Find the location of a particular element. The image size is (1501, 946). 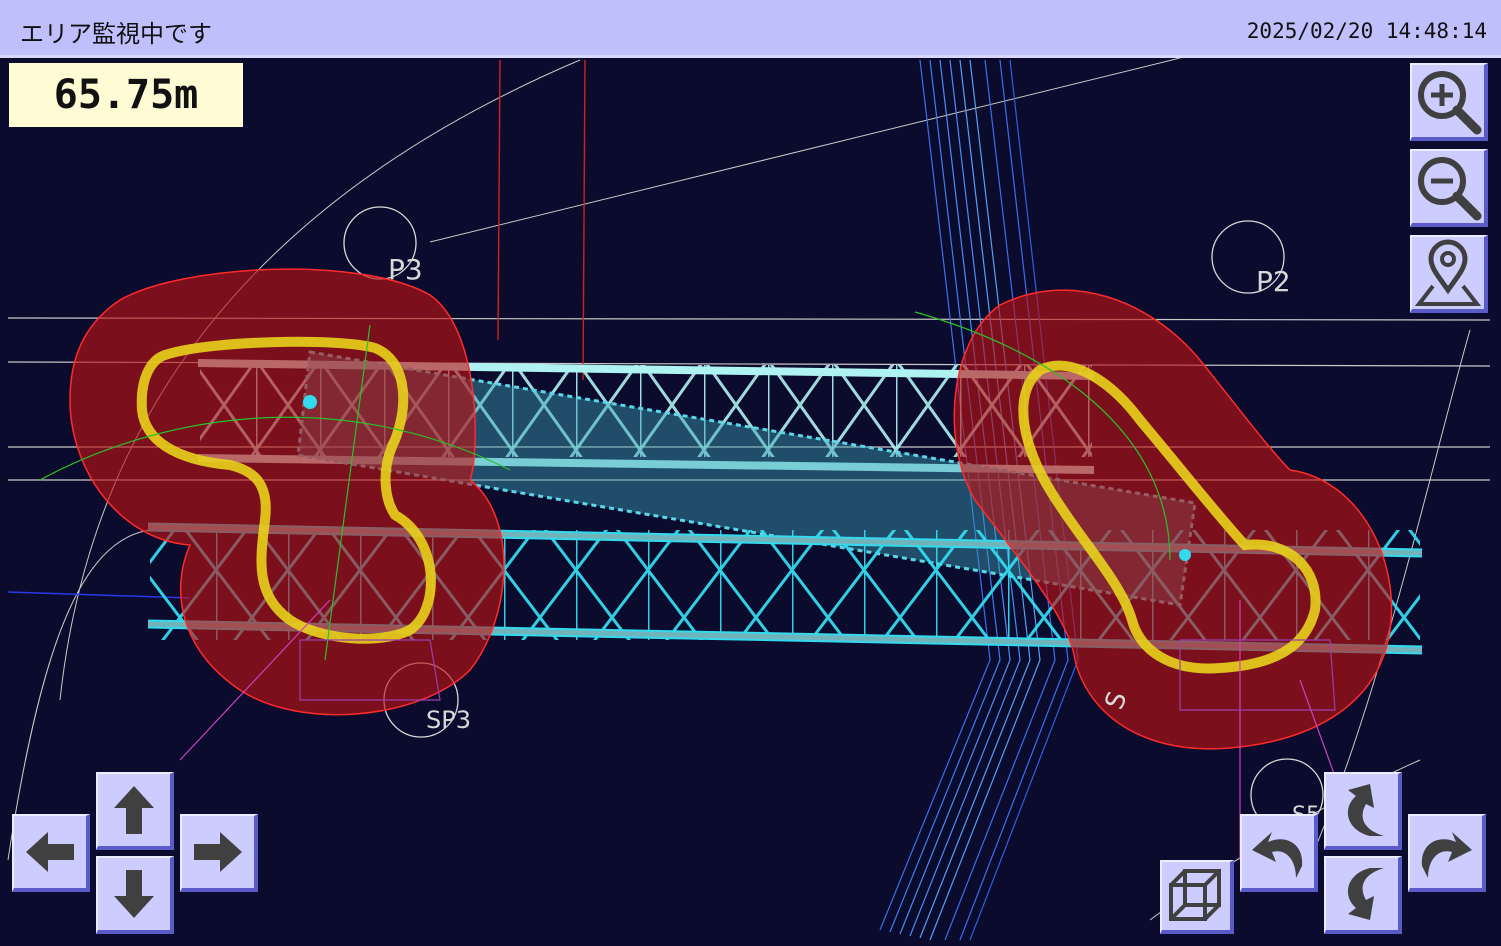

pan-left-button is located at coordinates (51, 853).